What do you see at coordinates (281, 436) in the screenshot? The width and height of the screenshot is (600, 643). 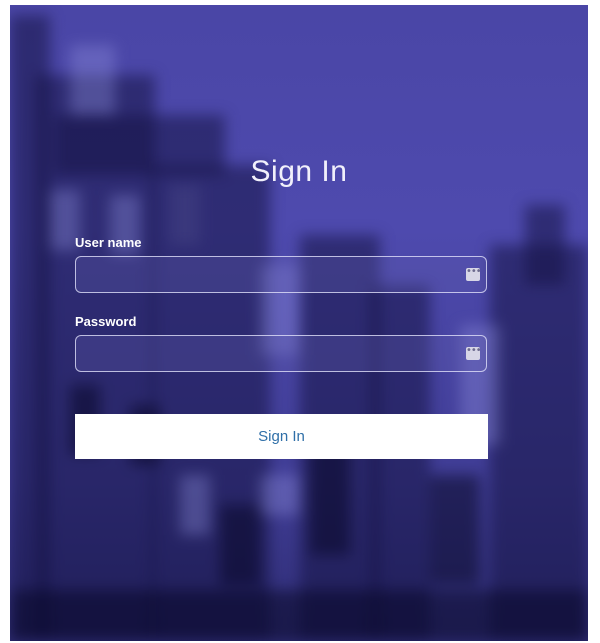 I see `sign-in-button: Sign In` at bounding box center [281, 436].